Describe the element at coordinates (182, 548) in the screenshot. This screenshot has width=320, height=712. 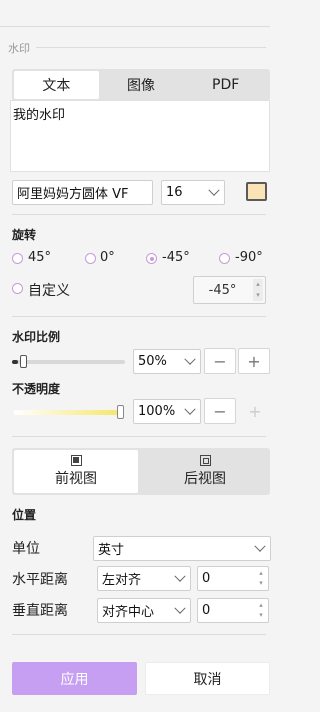
I see `unit-dropdown: 英寸` at that location.